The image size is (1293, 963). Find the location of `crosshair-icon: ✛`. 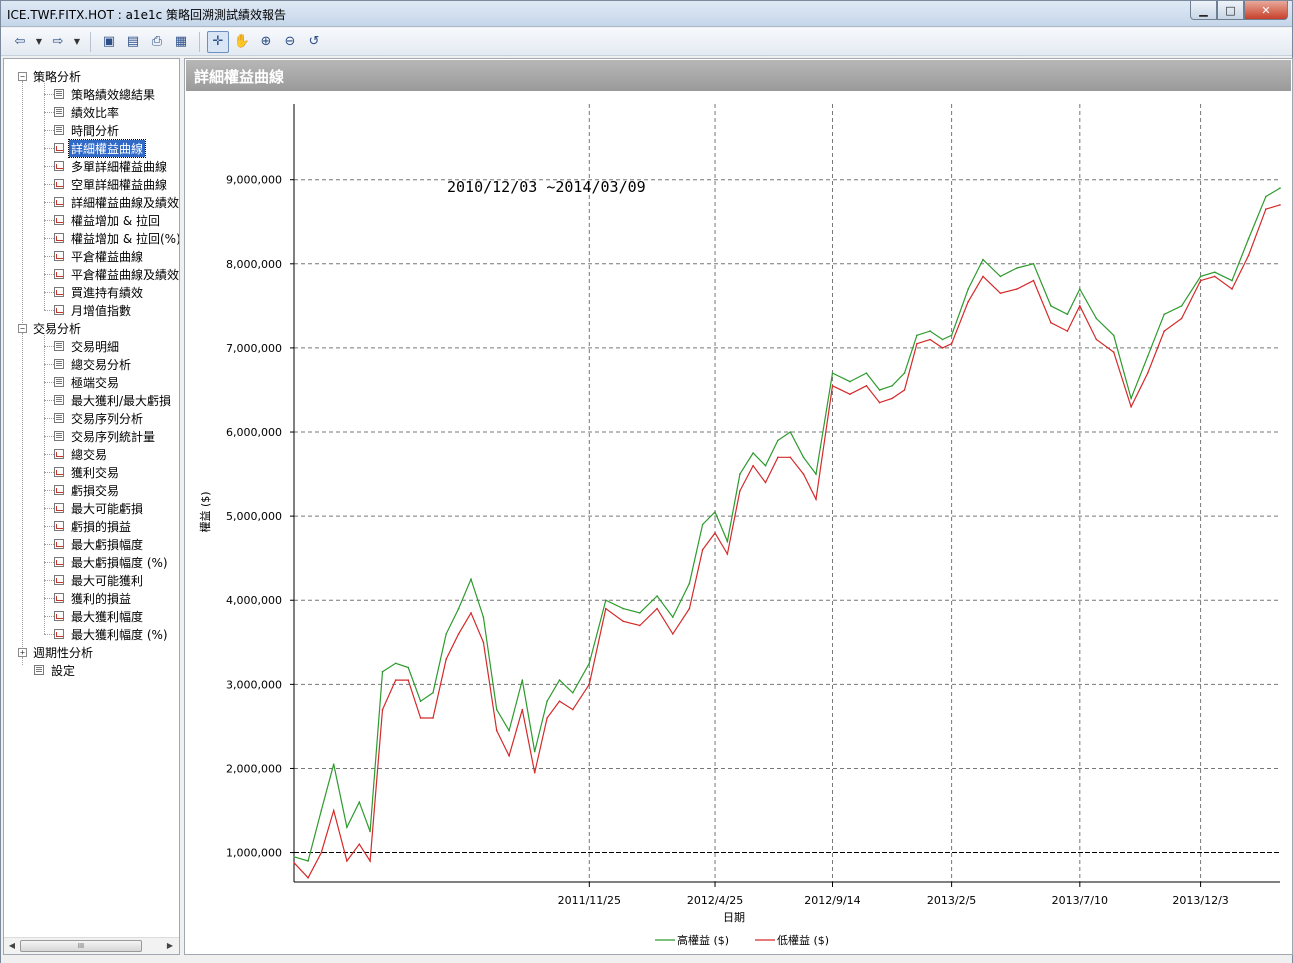

crosshair-icon: ✛ is located at coordinates (218, 41).